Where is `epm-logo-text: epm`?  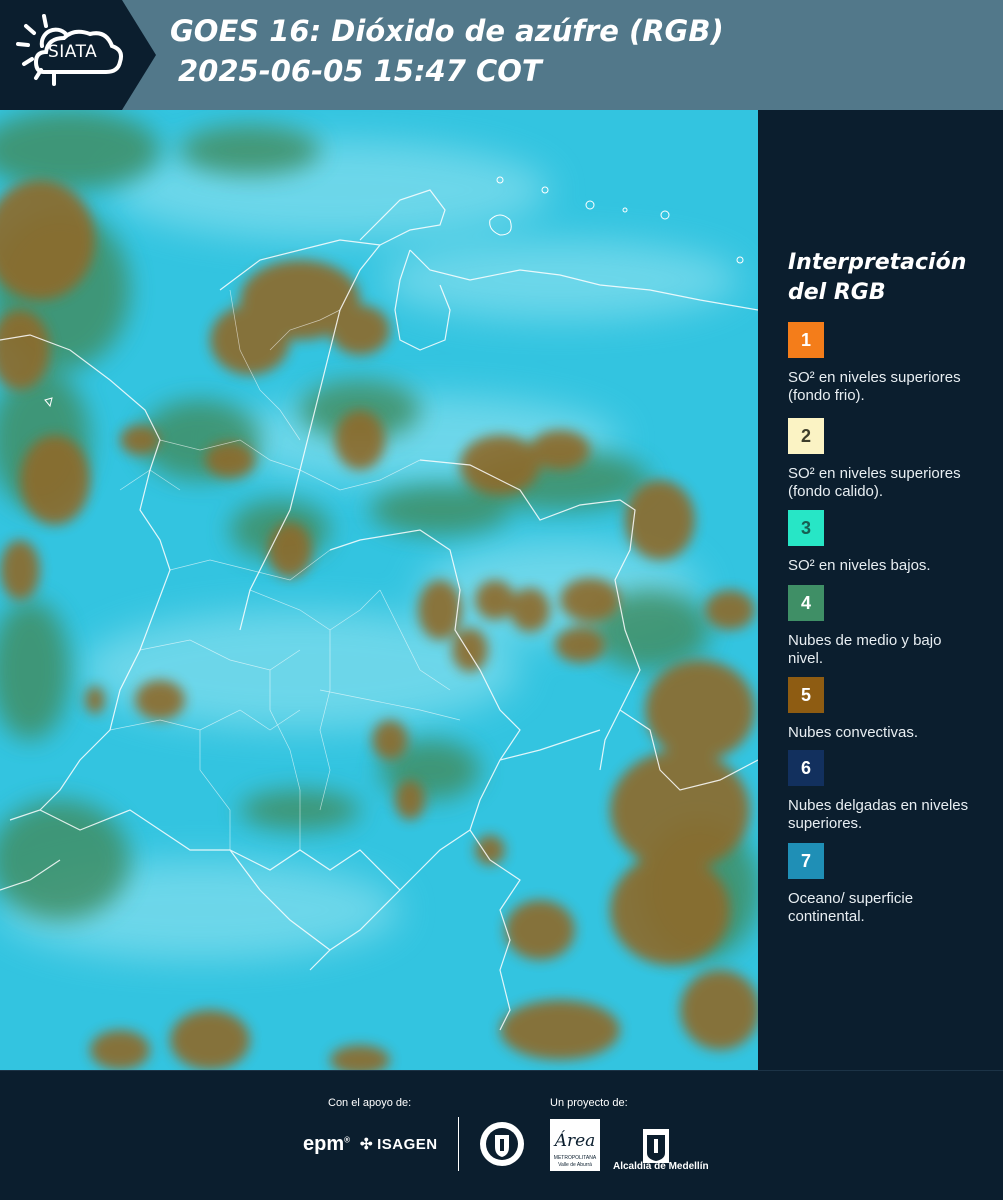 epm-logo-text: epm is located at coordinates (324, 1144).